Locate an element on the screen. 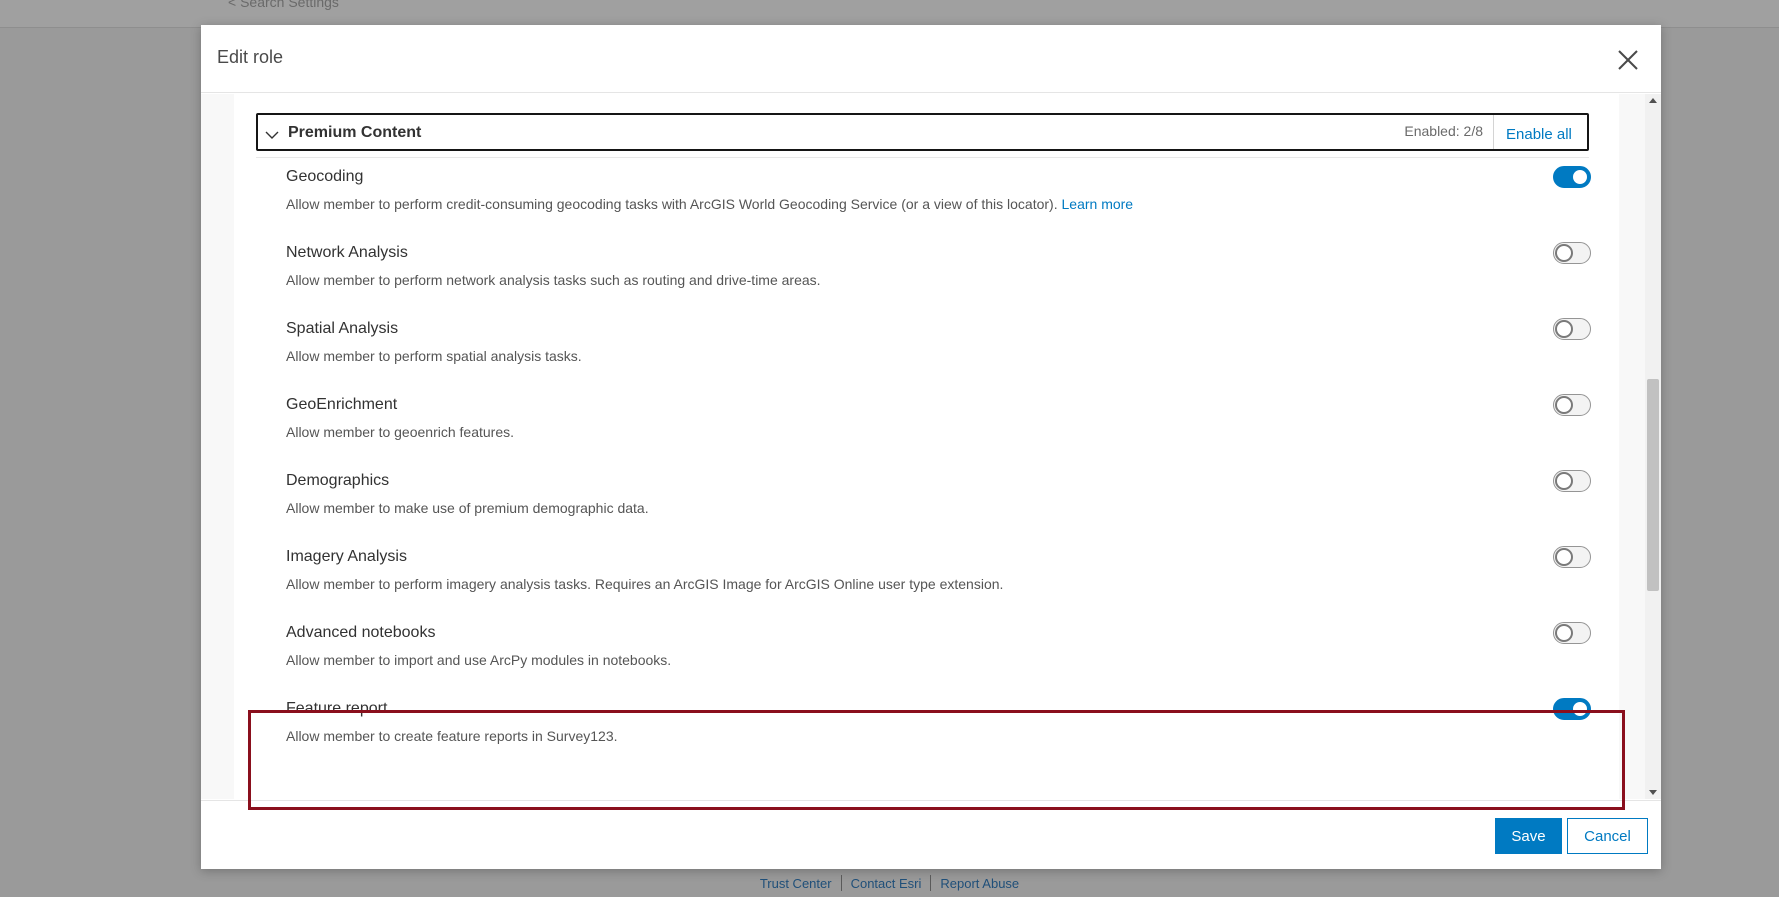  cancel-button: Cancel is located at coordinates (1607, 836).